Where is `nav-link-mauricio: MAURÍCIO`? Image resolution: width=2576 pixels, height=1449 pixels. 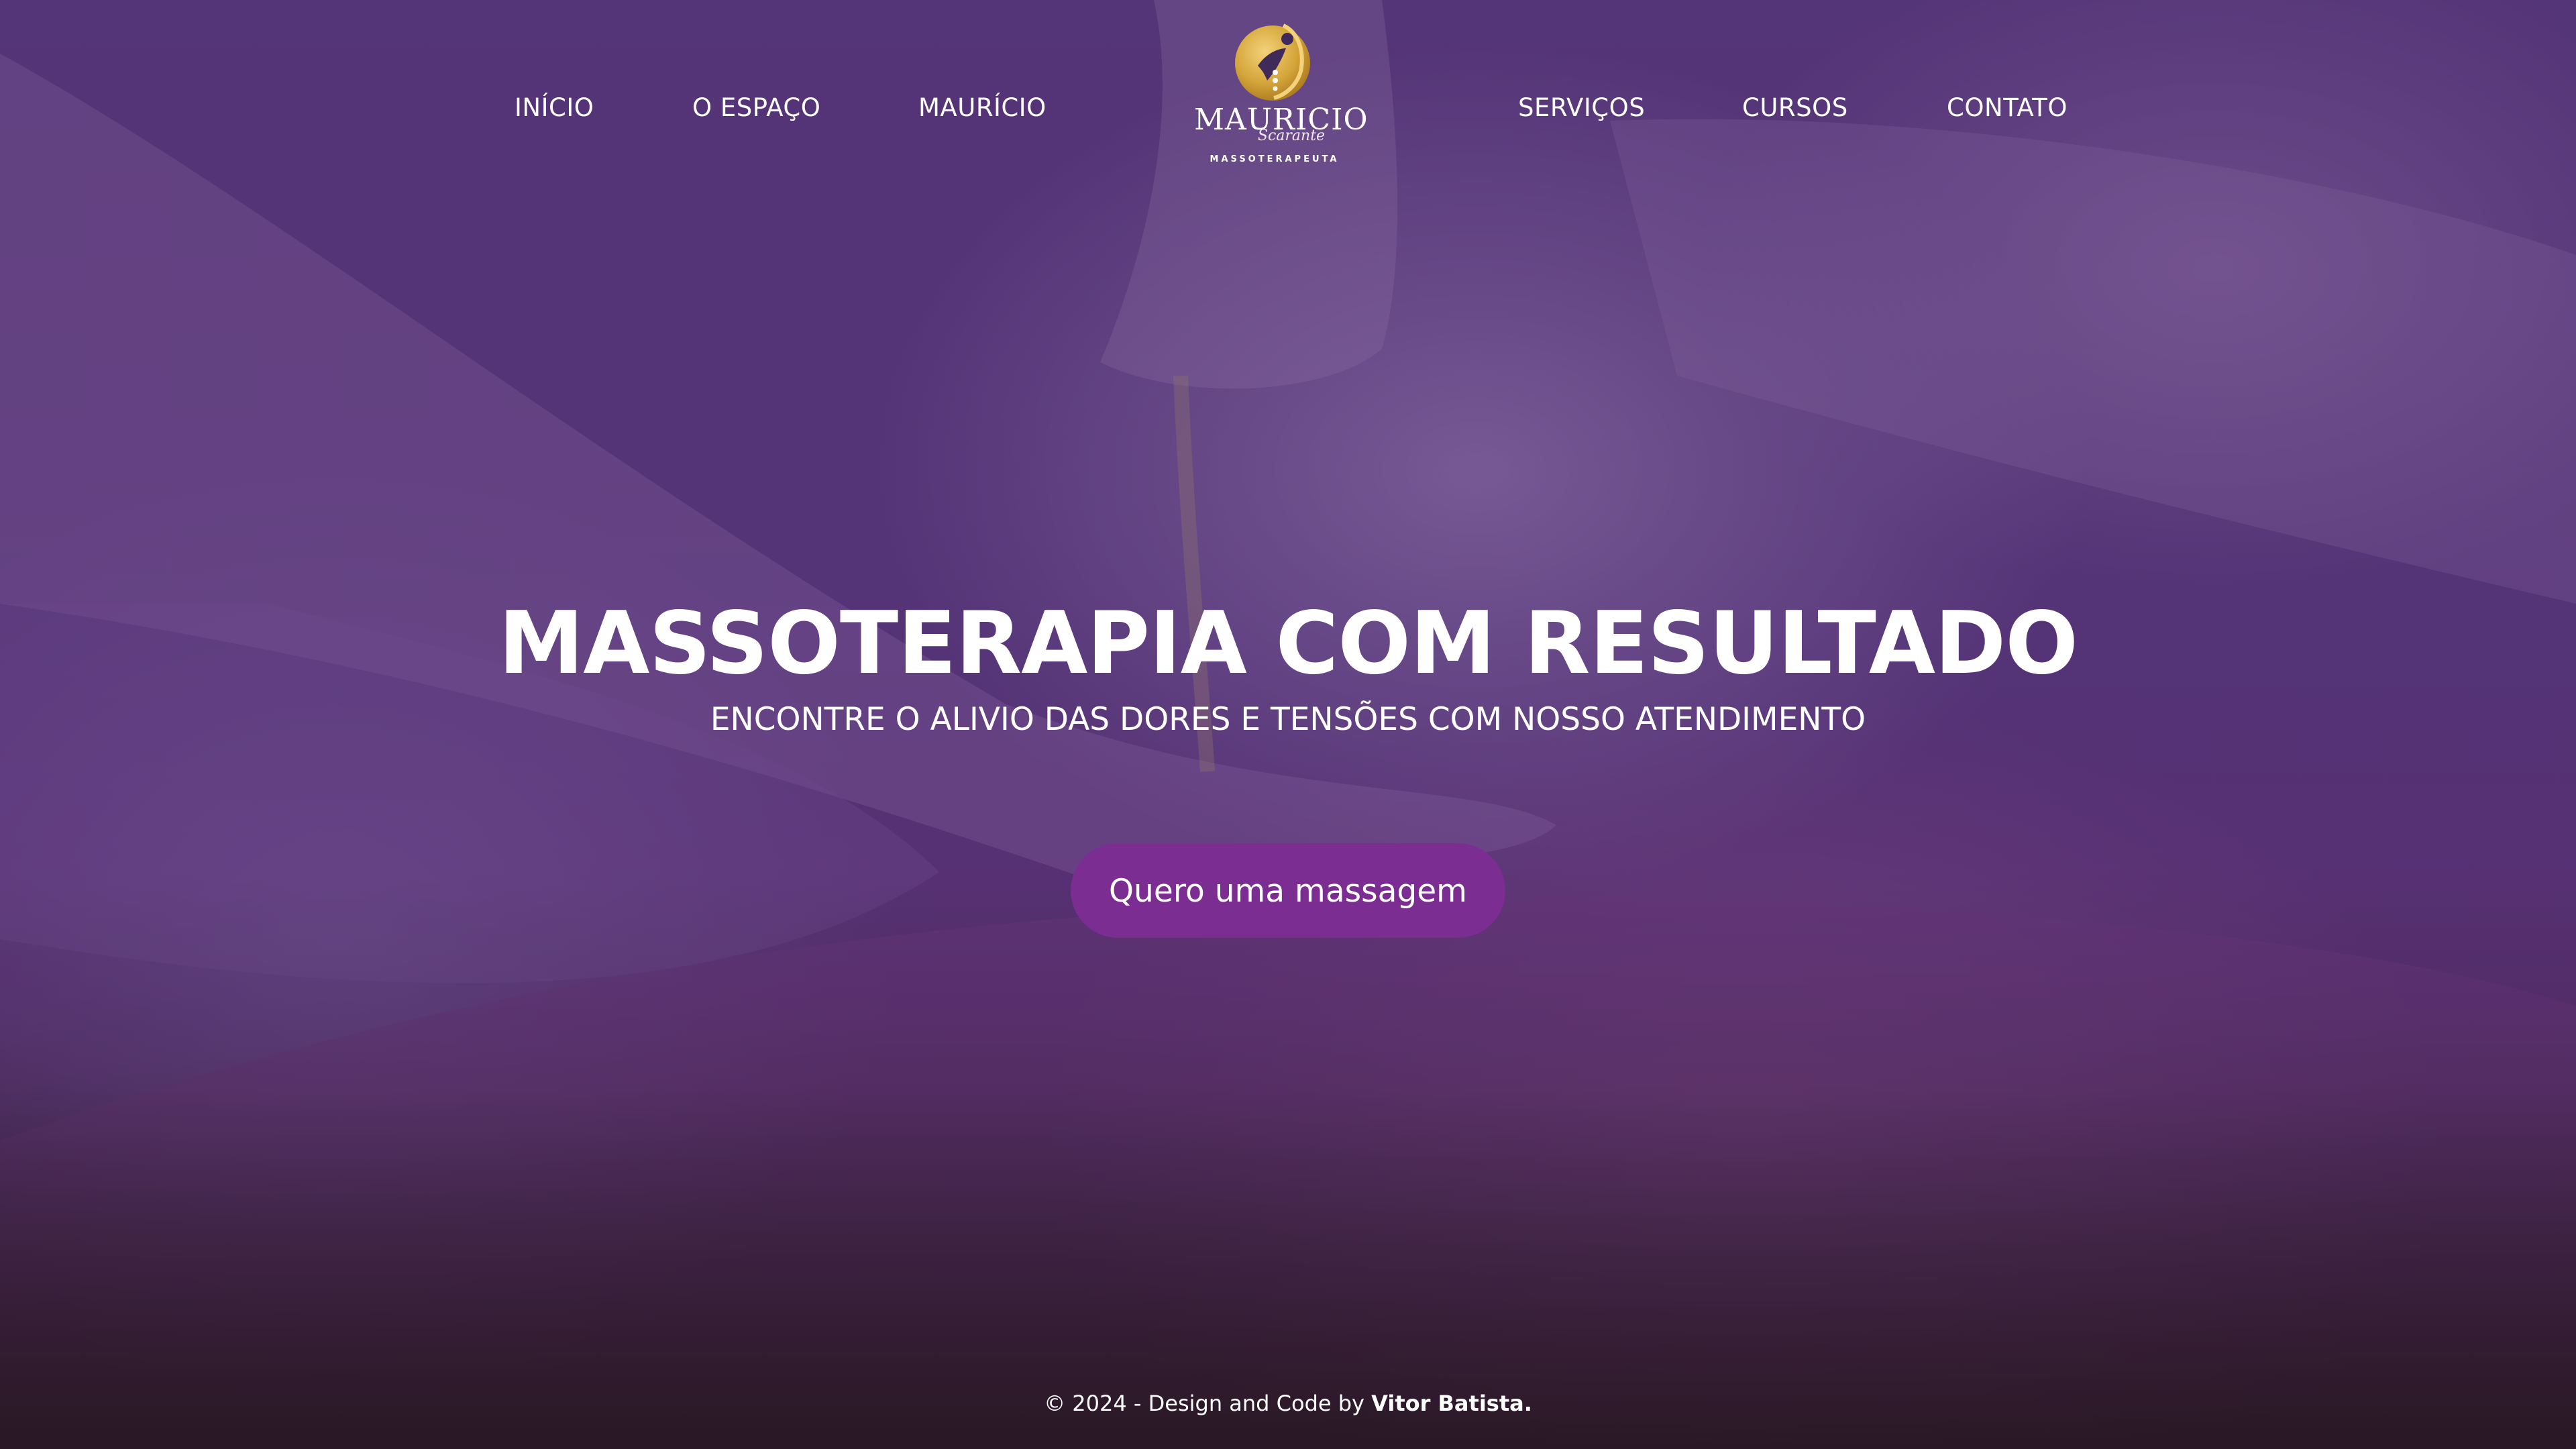 nav-link-mauricio: MAURÍCIO is located at coordinates (982, 108).